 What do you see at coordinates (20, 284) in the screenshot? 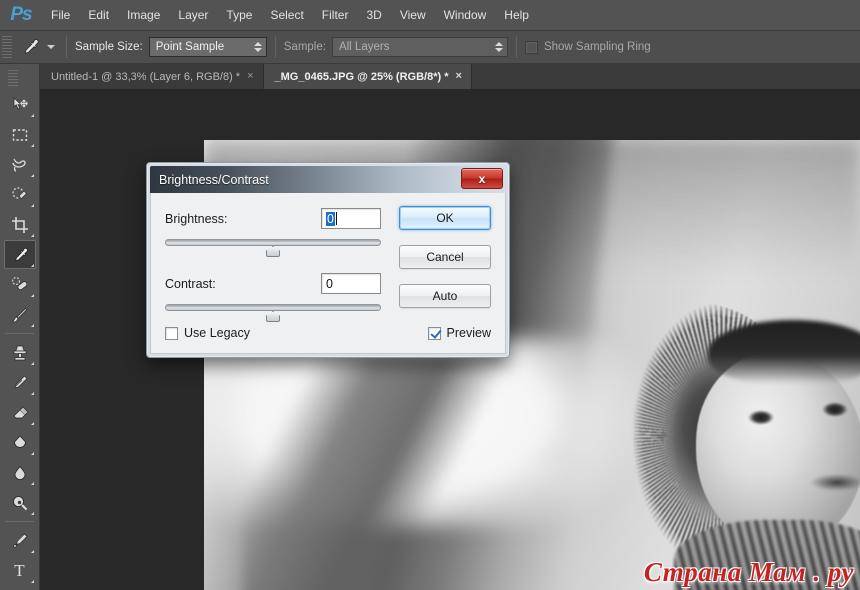
I see `healing-brush-tool` at bounding box center [20, 284].